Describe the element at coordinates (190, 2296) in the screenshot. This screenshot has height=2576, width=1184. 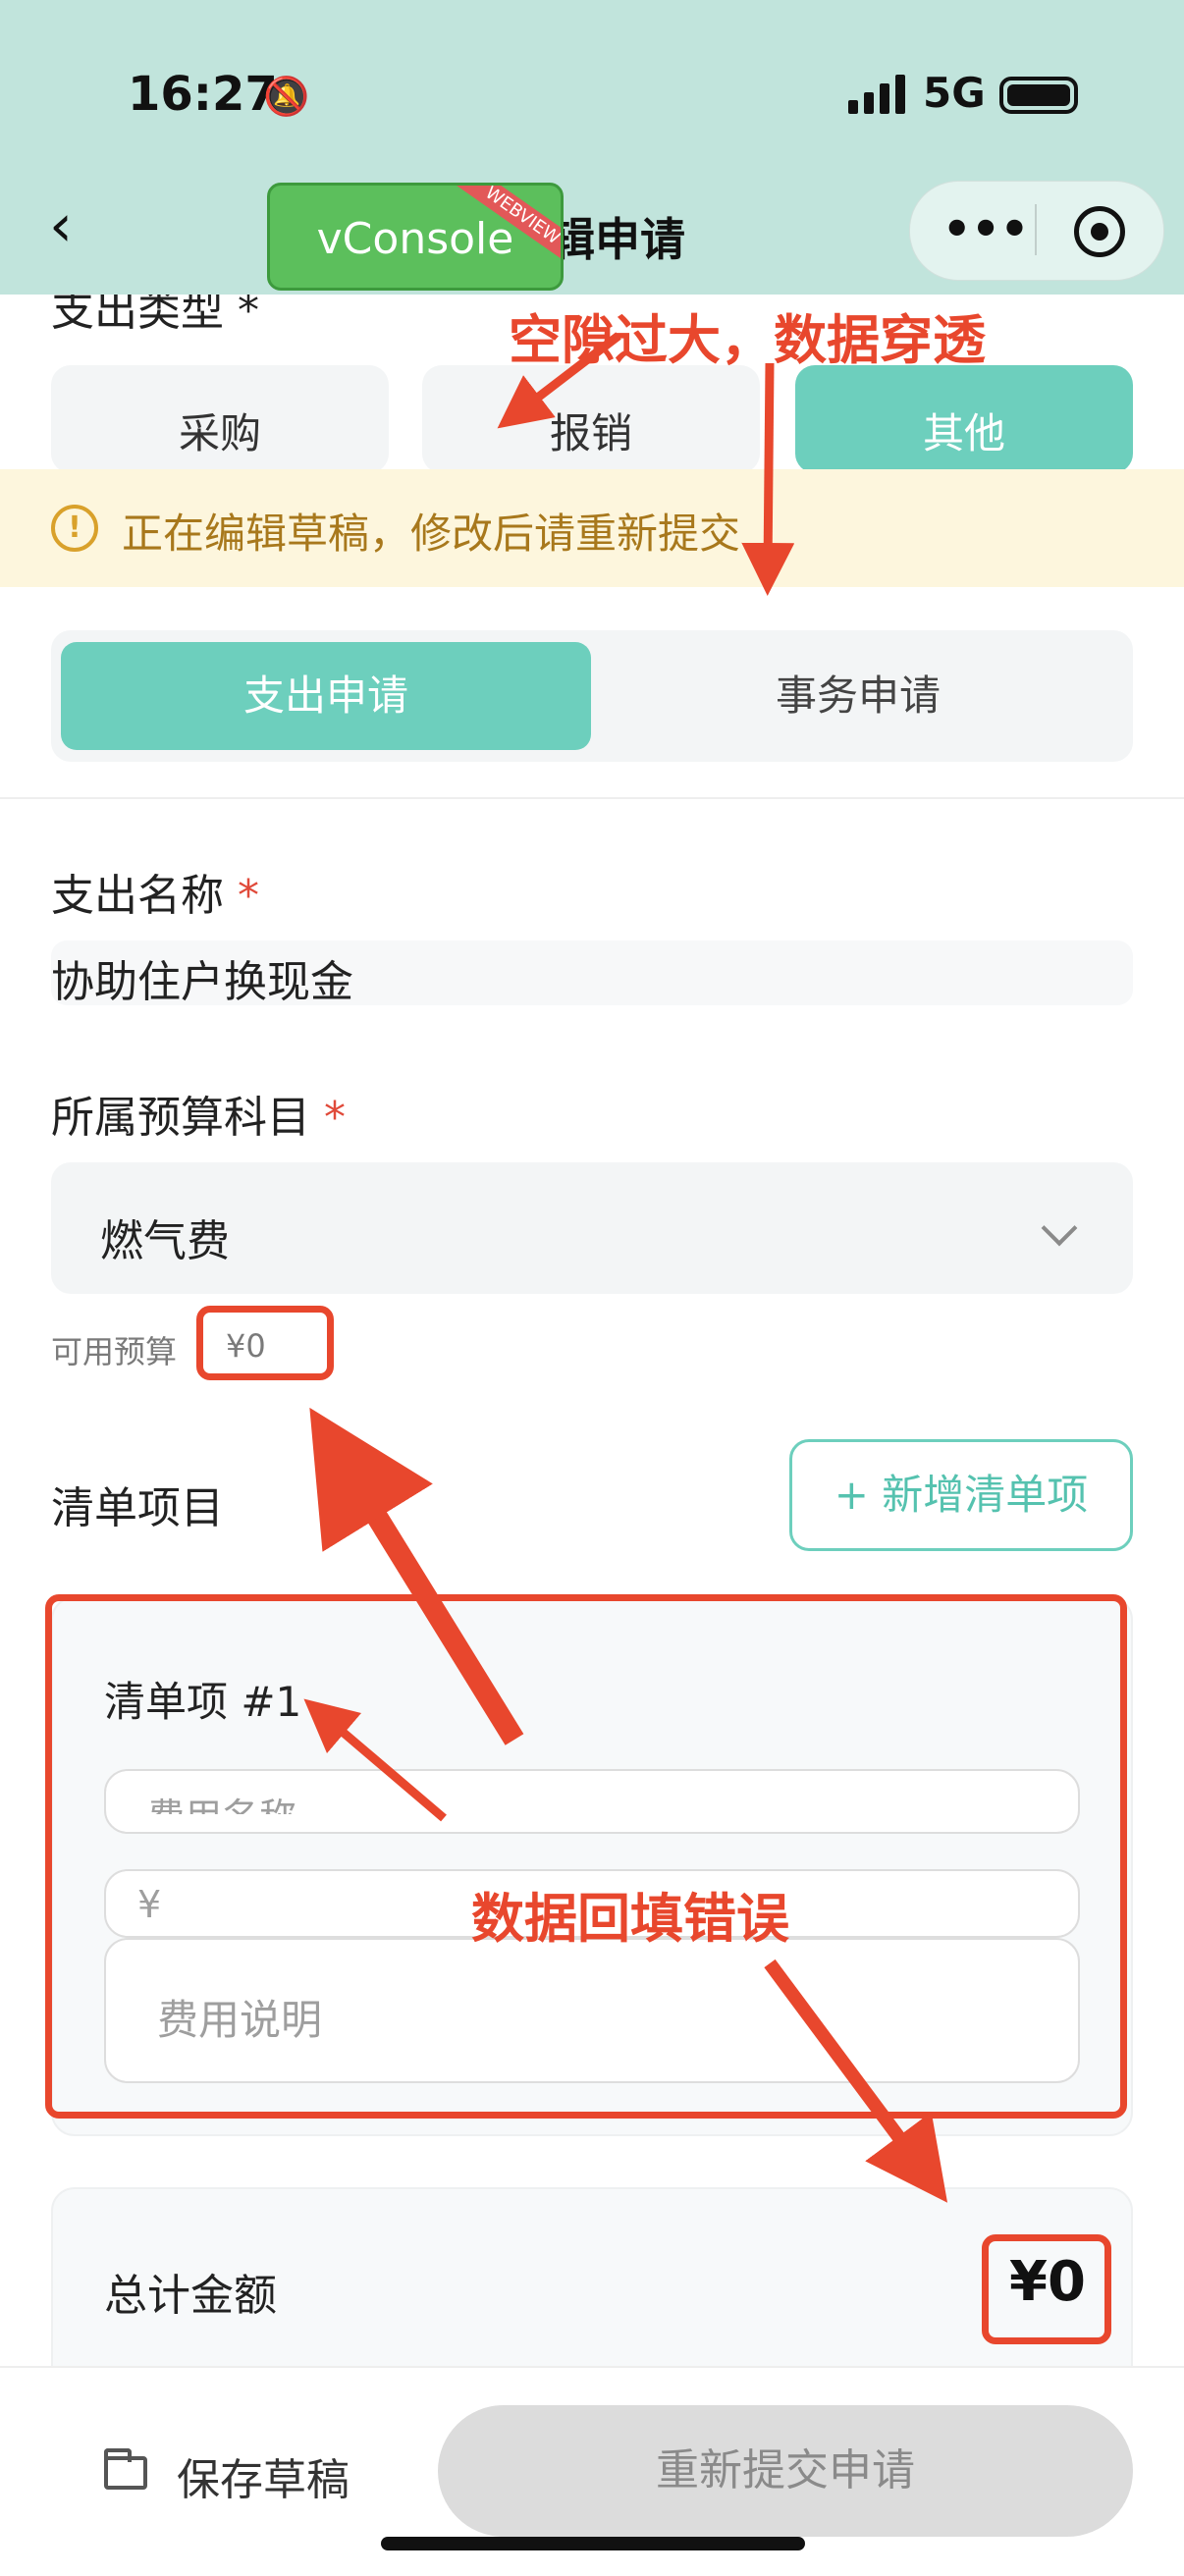
I see `total-amount-label: 总计金额` at that location.